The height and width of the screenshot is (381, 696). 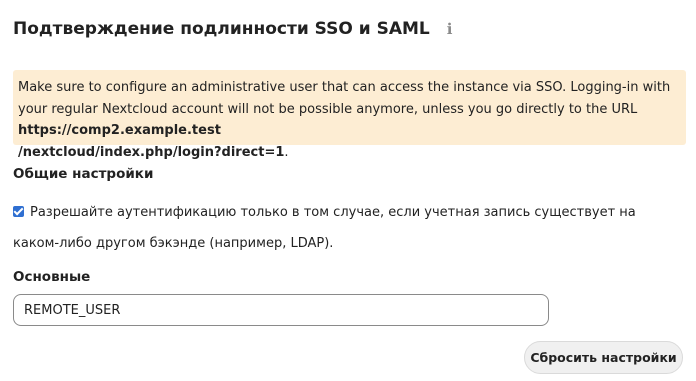 I want to click on general-settings-heading: Общие настройки, so click(x=83, y=174).